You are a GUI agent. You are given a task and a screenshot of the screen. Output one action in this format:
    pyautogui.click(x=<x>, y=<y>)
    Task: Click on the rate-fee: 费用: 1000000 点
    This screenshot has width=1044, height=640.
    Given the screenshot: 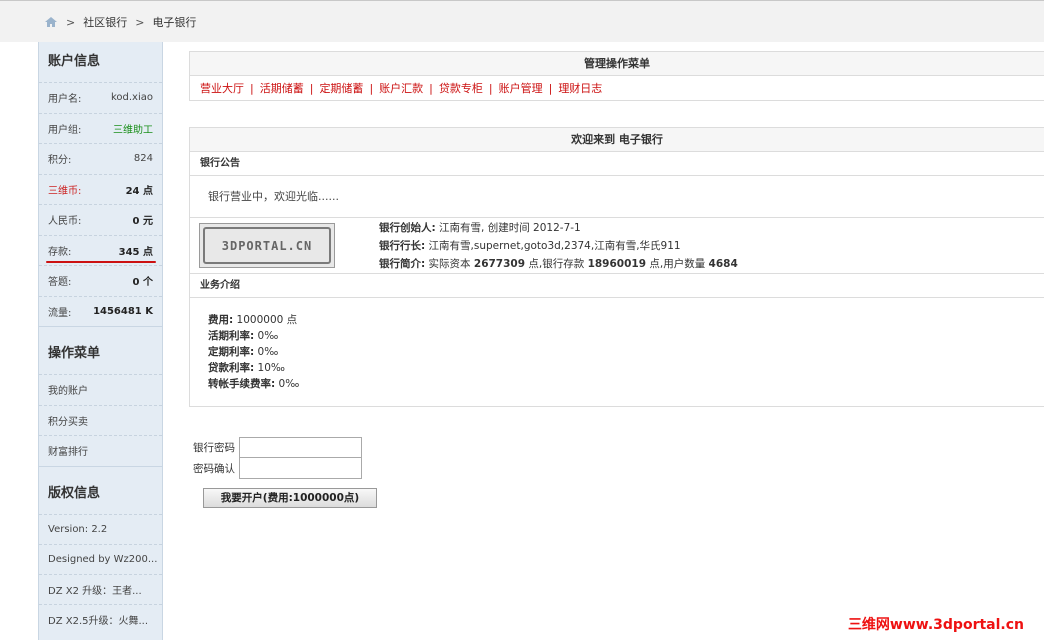 What is the action you would take?
    pyautogui.click(x=626, y=320)
    